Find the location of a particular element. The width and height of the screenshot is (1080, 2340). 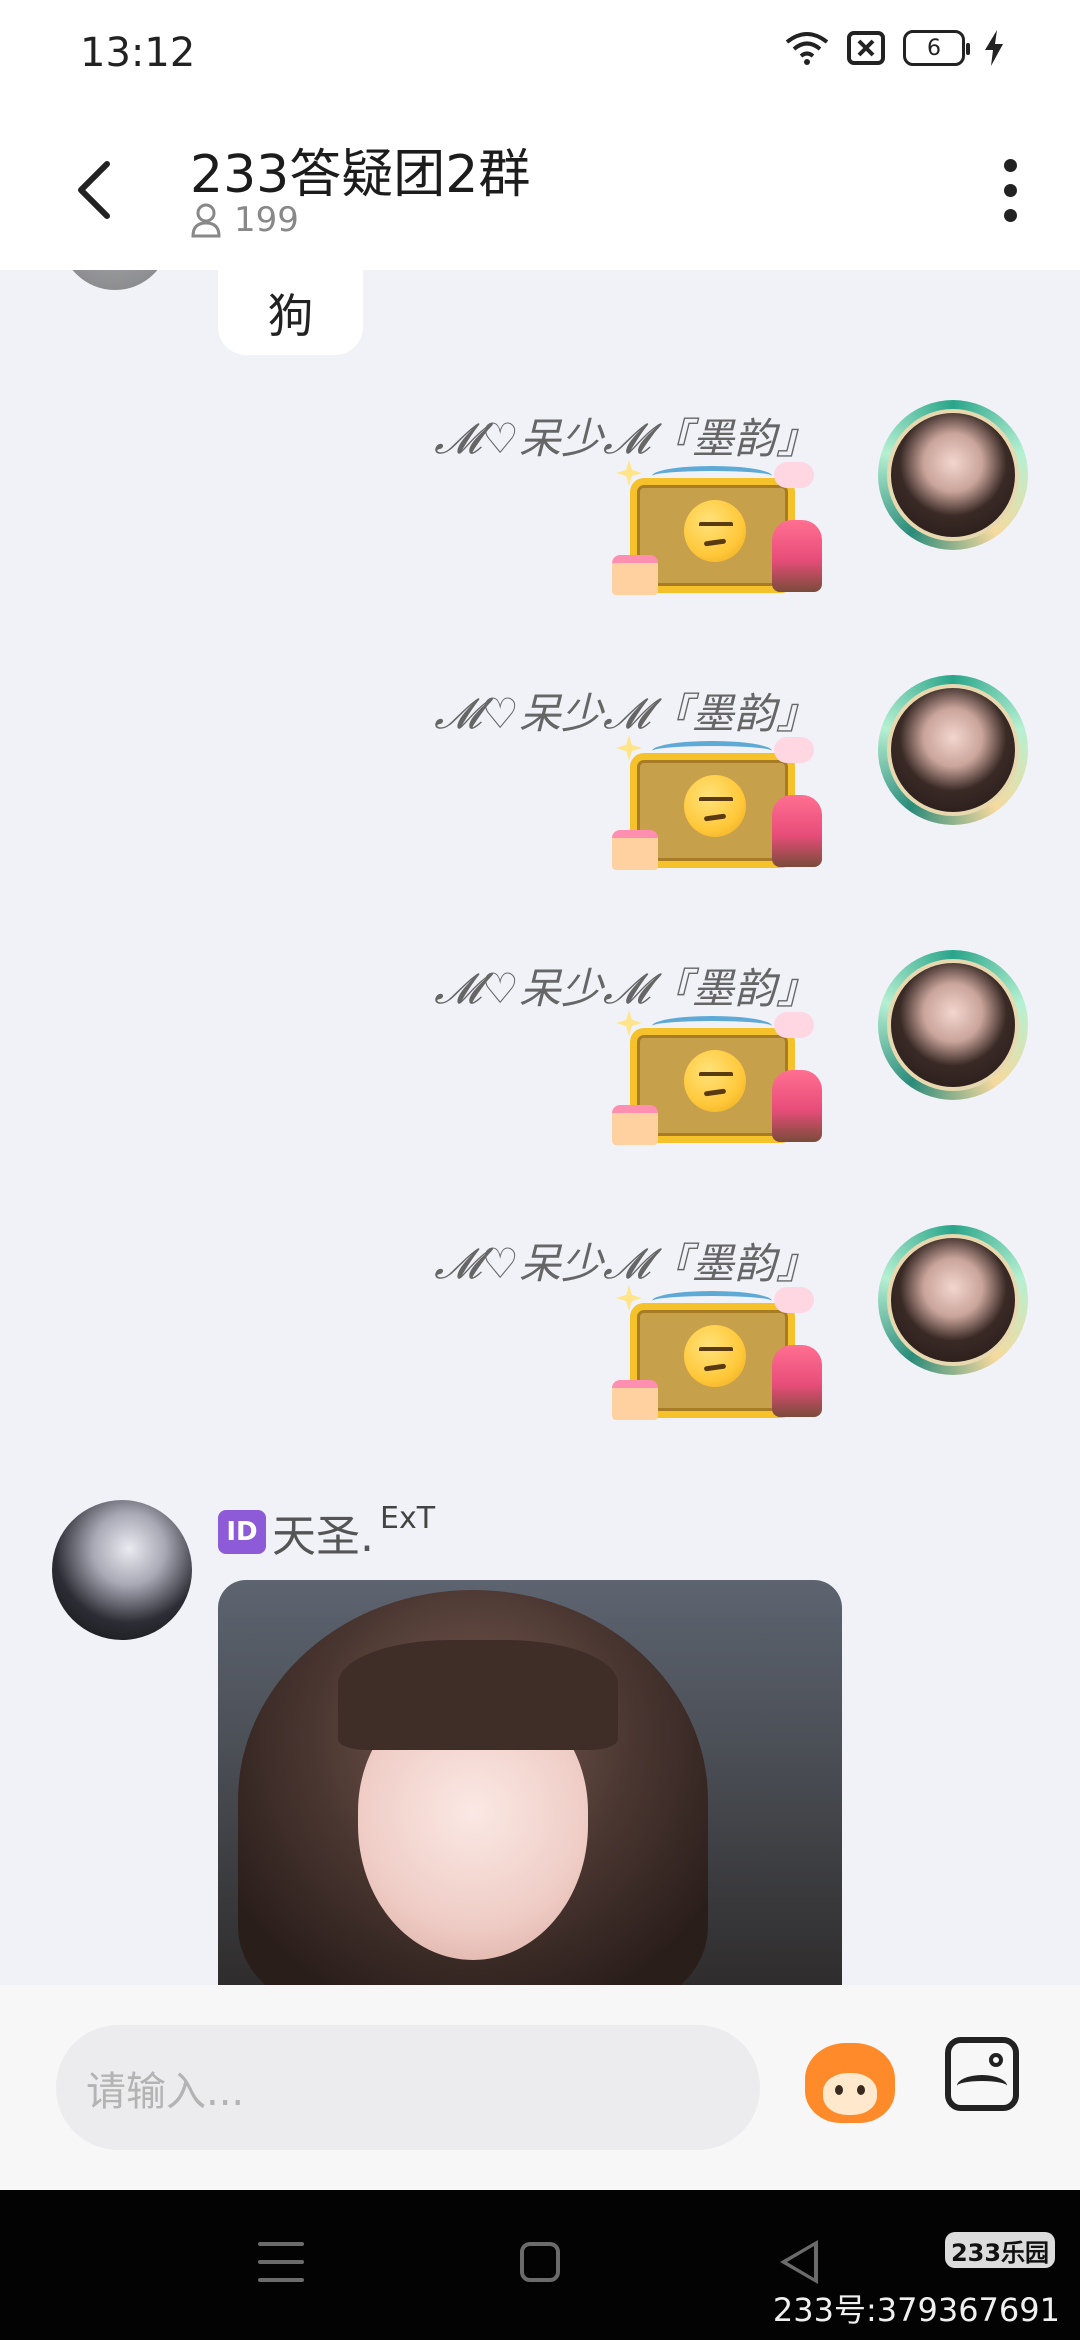

back-button is located at coordinates (95, 190).